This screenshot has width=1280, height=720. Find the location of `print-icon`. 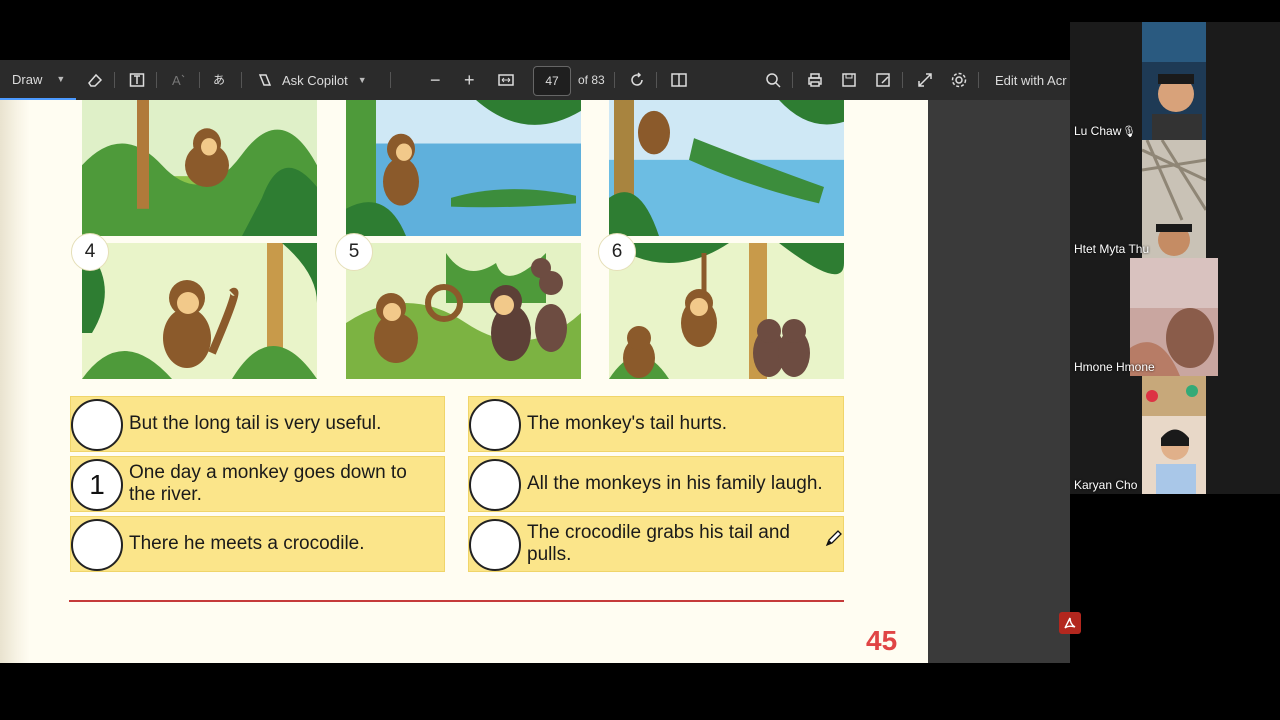

print-icon is located at coordinates (815, 80).